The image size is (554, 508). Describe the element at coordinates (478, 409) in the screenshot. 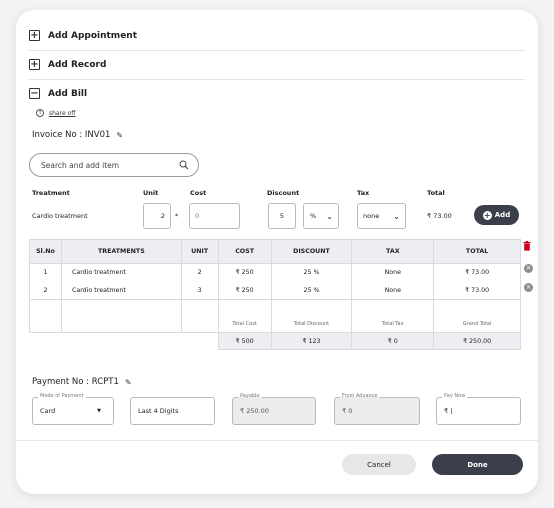

I see `pay-now-input: Pay Now ₹ |` at that location.